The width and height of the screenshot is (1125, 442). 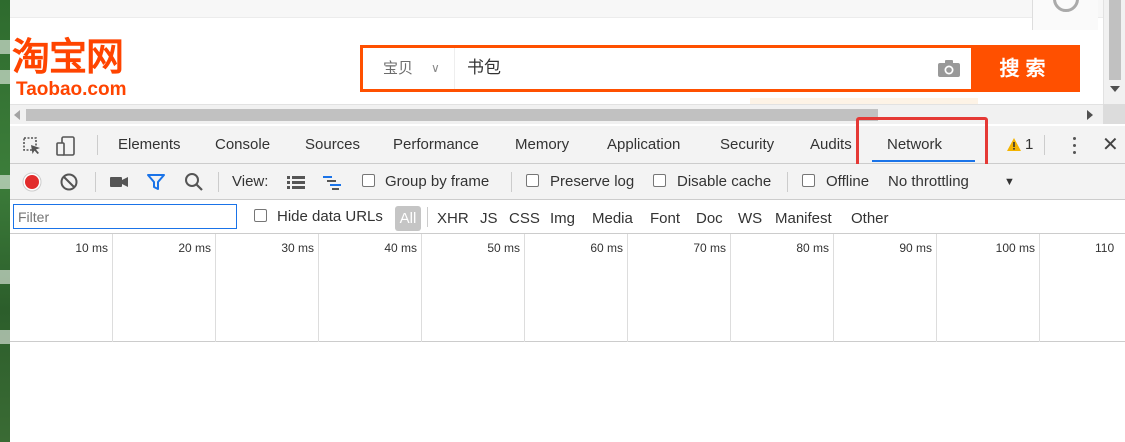 What do you see at coordinates (5, 221) in the screenshot?
I see `desktop-background` at bounding box center [5, 221].